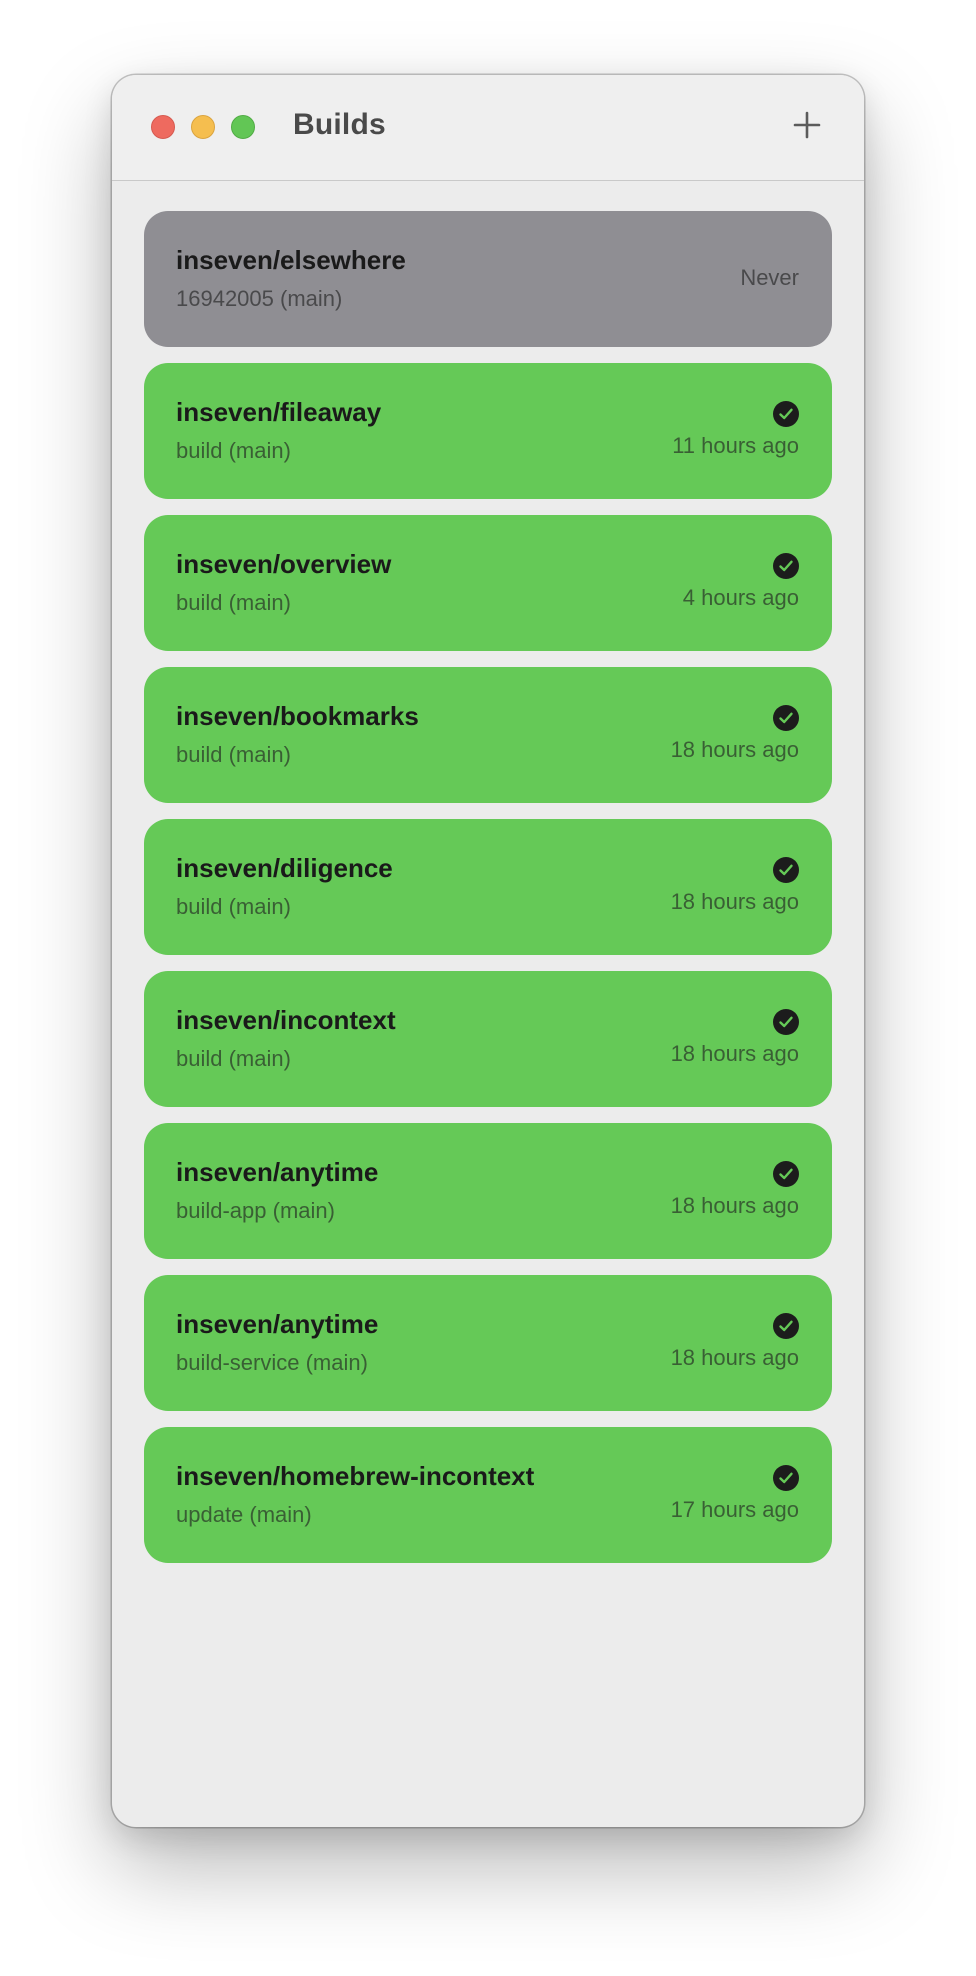 This screenshot has height=1976, width=976. I want to click on build-workflow-name: build-service (main), so click(272, 1362).